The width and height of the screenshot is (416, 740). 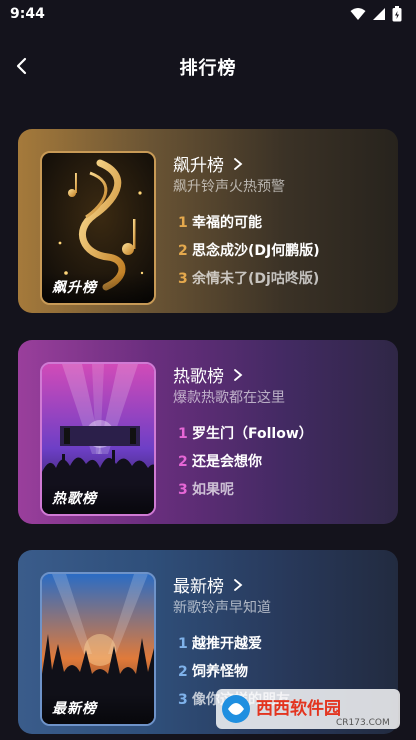 I want to click on svg-text: 西西软件园, so click(x=298, y=708).